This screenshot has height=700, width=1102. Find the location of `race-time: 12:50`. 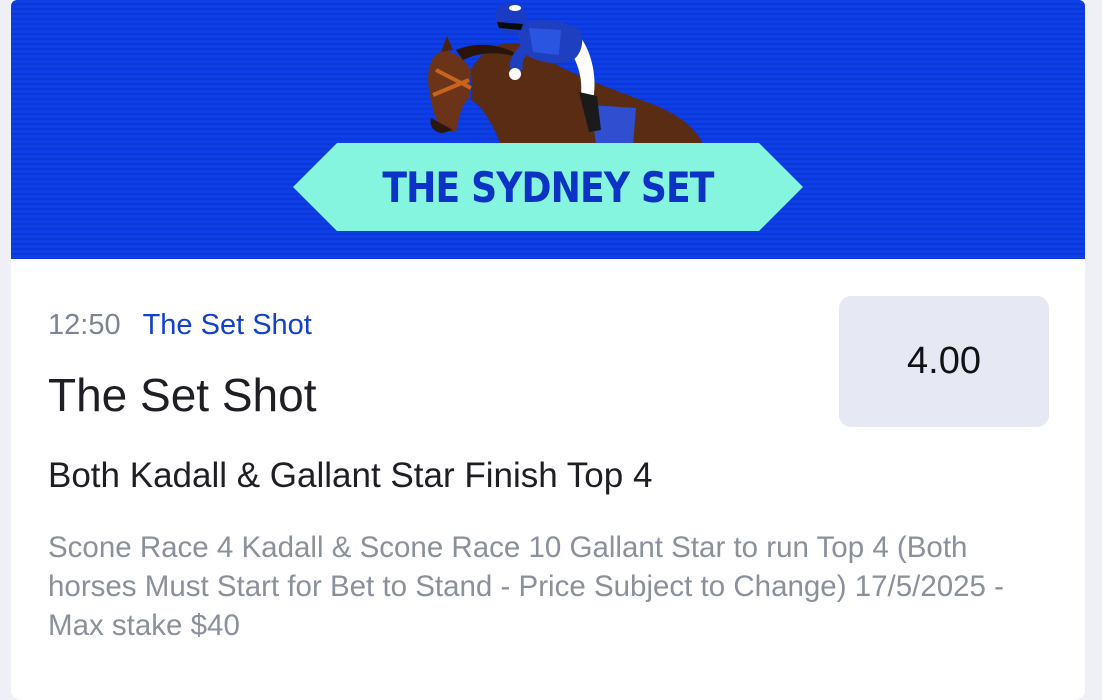

race-time: 12:50 is located at coordinates (84, 324).